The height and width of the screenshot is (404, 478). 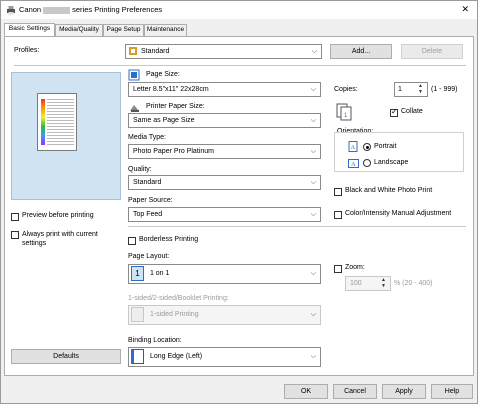 What do you see at coordinates (389, 190) in the screenshot?
I see `bw-photo-print-label: Black and White Photo Print` at bounding box center [389, 190].